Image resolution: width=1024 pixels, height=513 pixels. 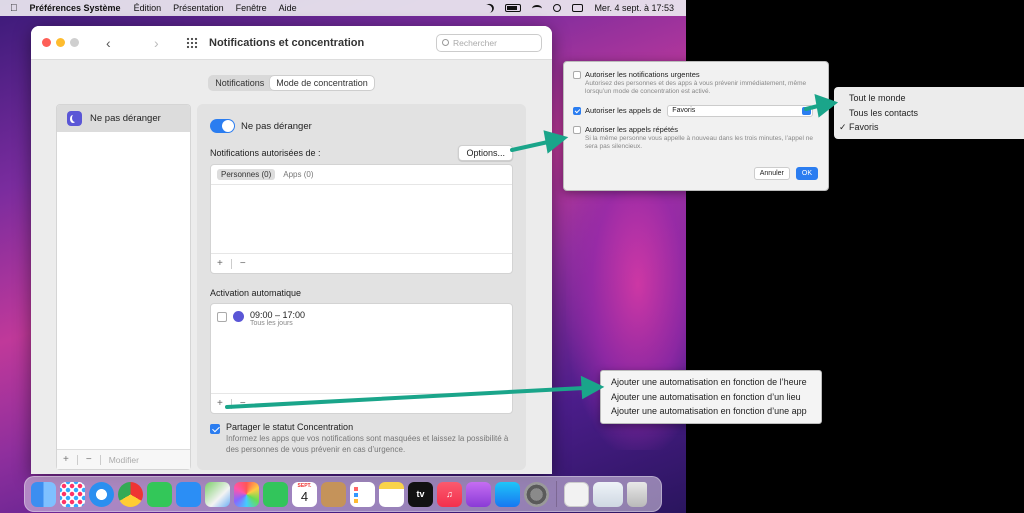 What do you see at coordinates (578, 8) in the screenshot?
I see `control-center-icon` at bounding box center [578, 8].